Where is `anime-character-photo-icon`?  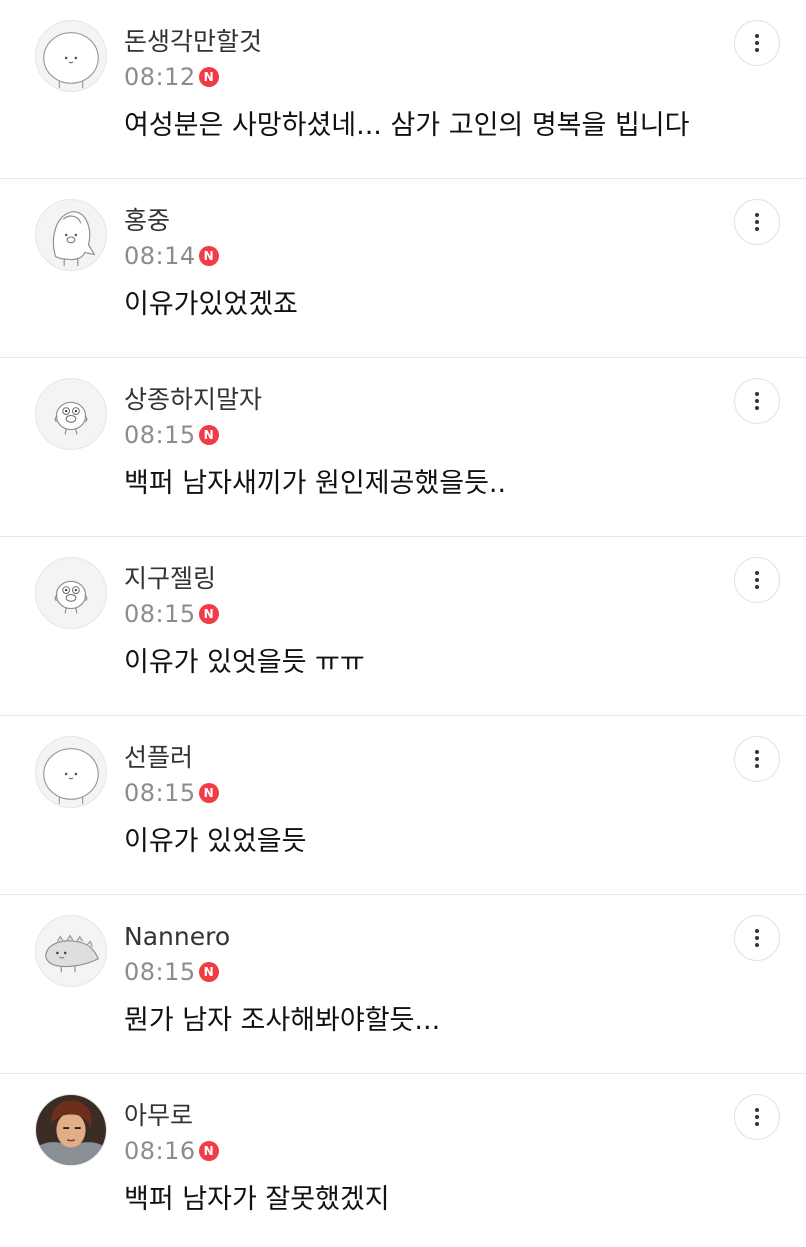
anime-character-photo-icon is located at coordinates (71, 1130).